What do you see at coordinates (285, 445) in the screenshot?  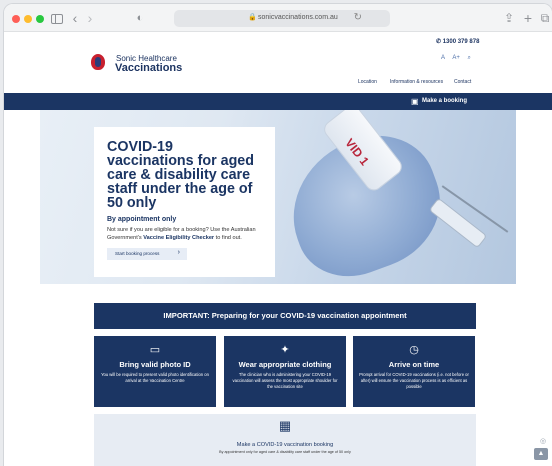 I see `booking-box-title: Make a COVID-19 vaccination booking` at bounding box center [285, 445].